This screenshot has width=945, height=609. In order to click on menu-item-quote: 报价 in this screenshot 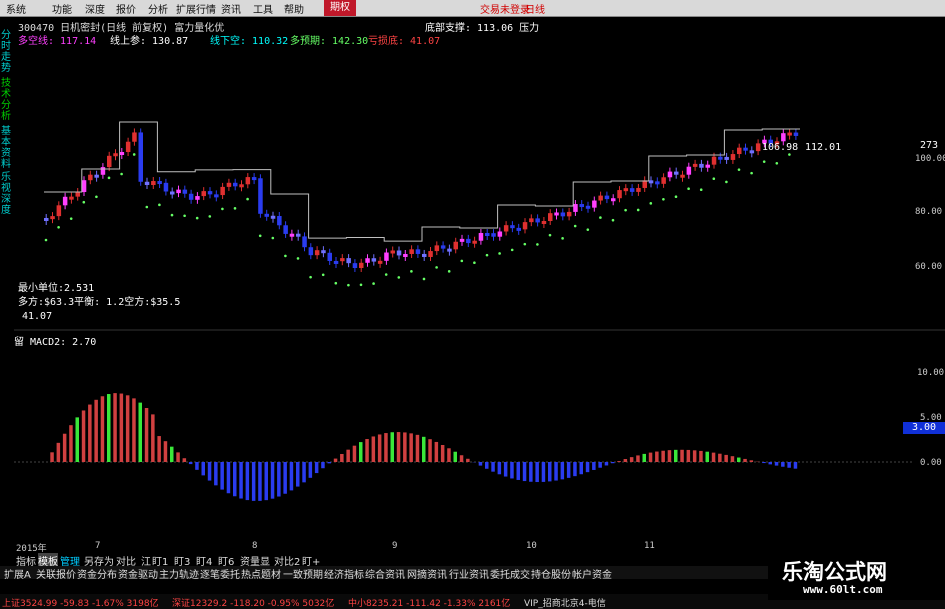, I will do `click(126, 8)`.